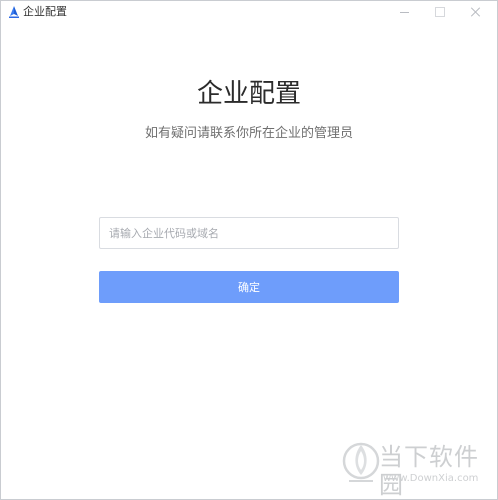 Image resolution: width=498 pixels, height=500 pixels. Describe the element at coordinates (249, 287) in the screenshot. I see `confirm-button: 确定` at that location.